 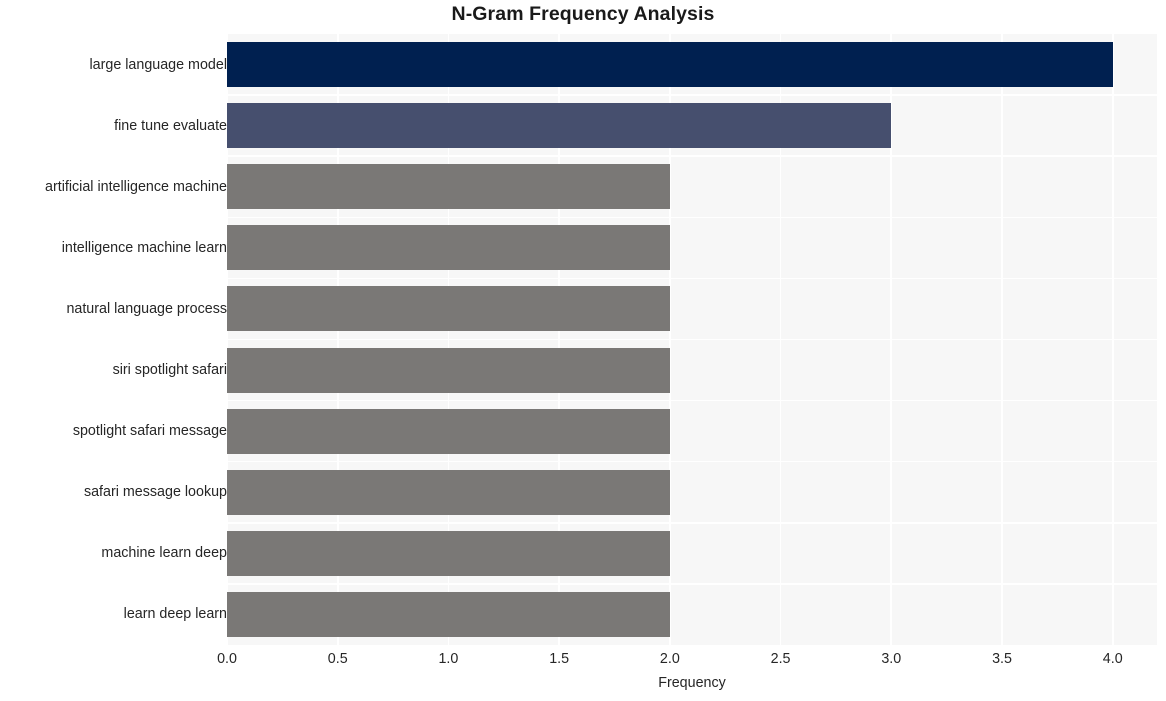 What do you see at coordinates (448, 659) in the screenshot?
I see `x-axis-tick-label: 1.0` at bounding box center [448, 659].